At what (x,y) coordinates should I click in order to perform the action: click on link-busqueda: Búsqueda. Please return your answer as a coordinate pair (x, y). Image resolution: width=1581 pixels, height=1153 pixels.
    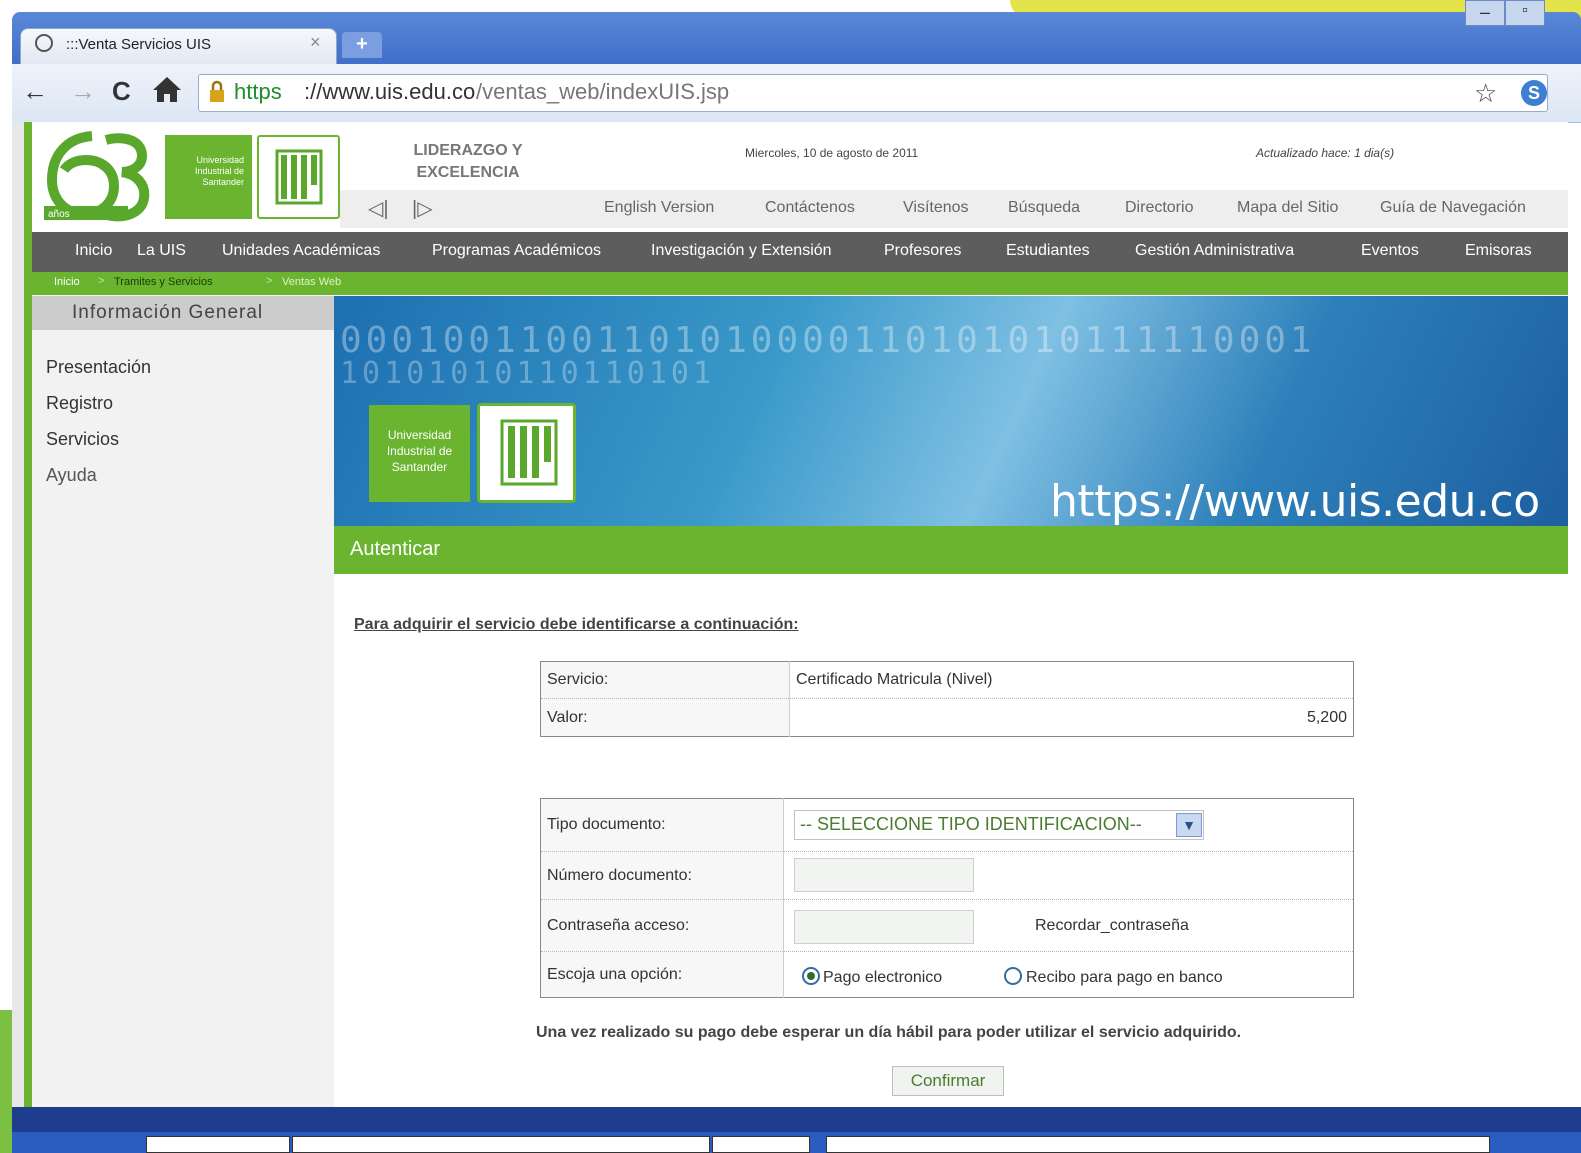
    Looking at the image, I should click on (1044, 208).